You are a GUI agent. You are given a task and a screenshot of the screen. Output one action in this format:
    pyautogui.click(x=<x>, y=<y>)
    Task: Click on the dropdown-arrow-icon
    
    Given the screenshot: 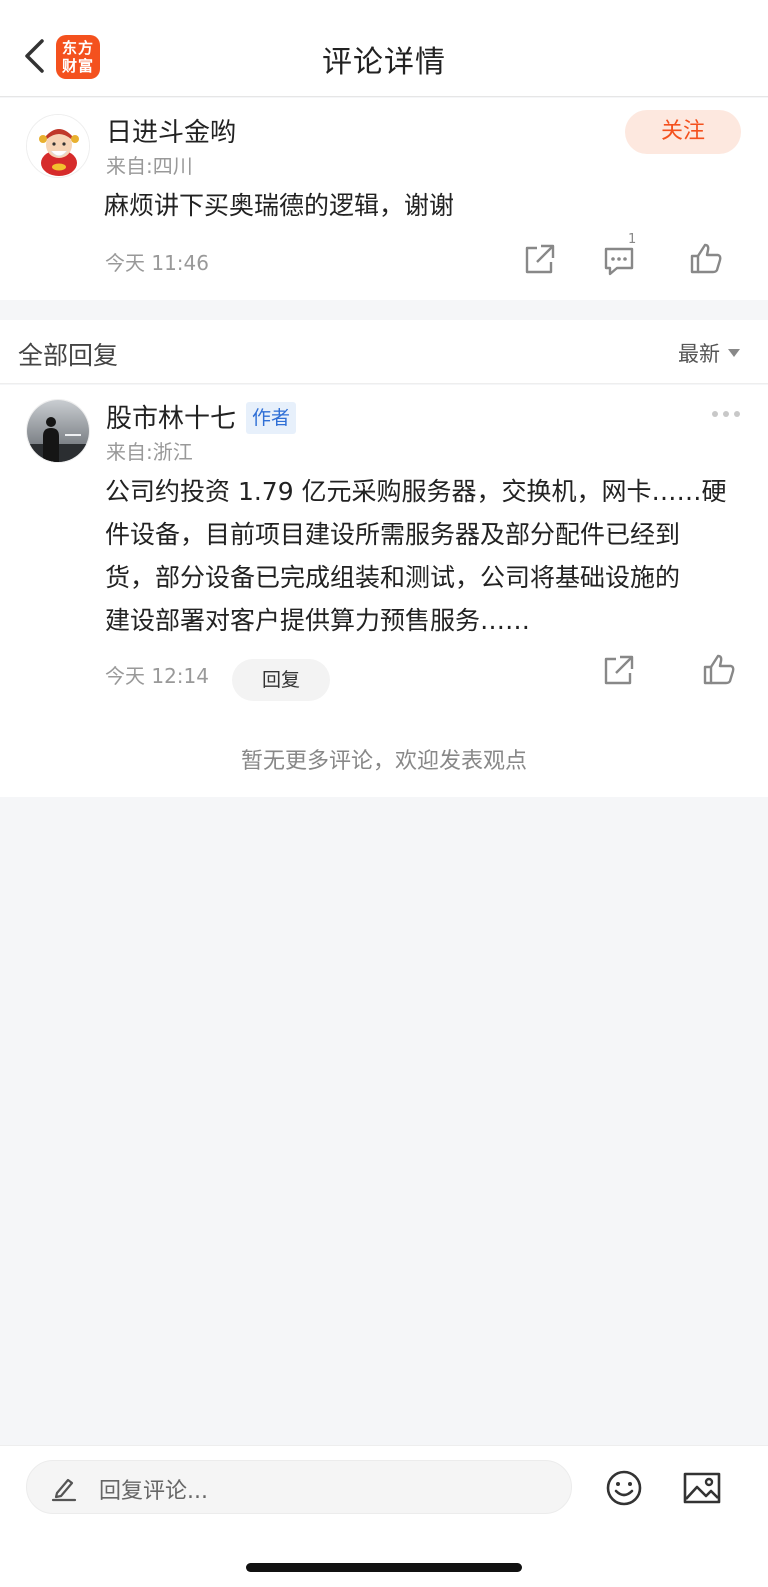 What is the action you would take?
    pyautogui.click(x=734, y=353)
    